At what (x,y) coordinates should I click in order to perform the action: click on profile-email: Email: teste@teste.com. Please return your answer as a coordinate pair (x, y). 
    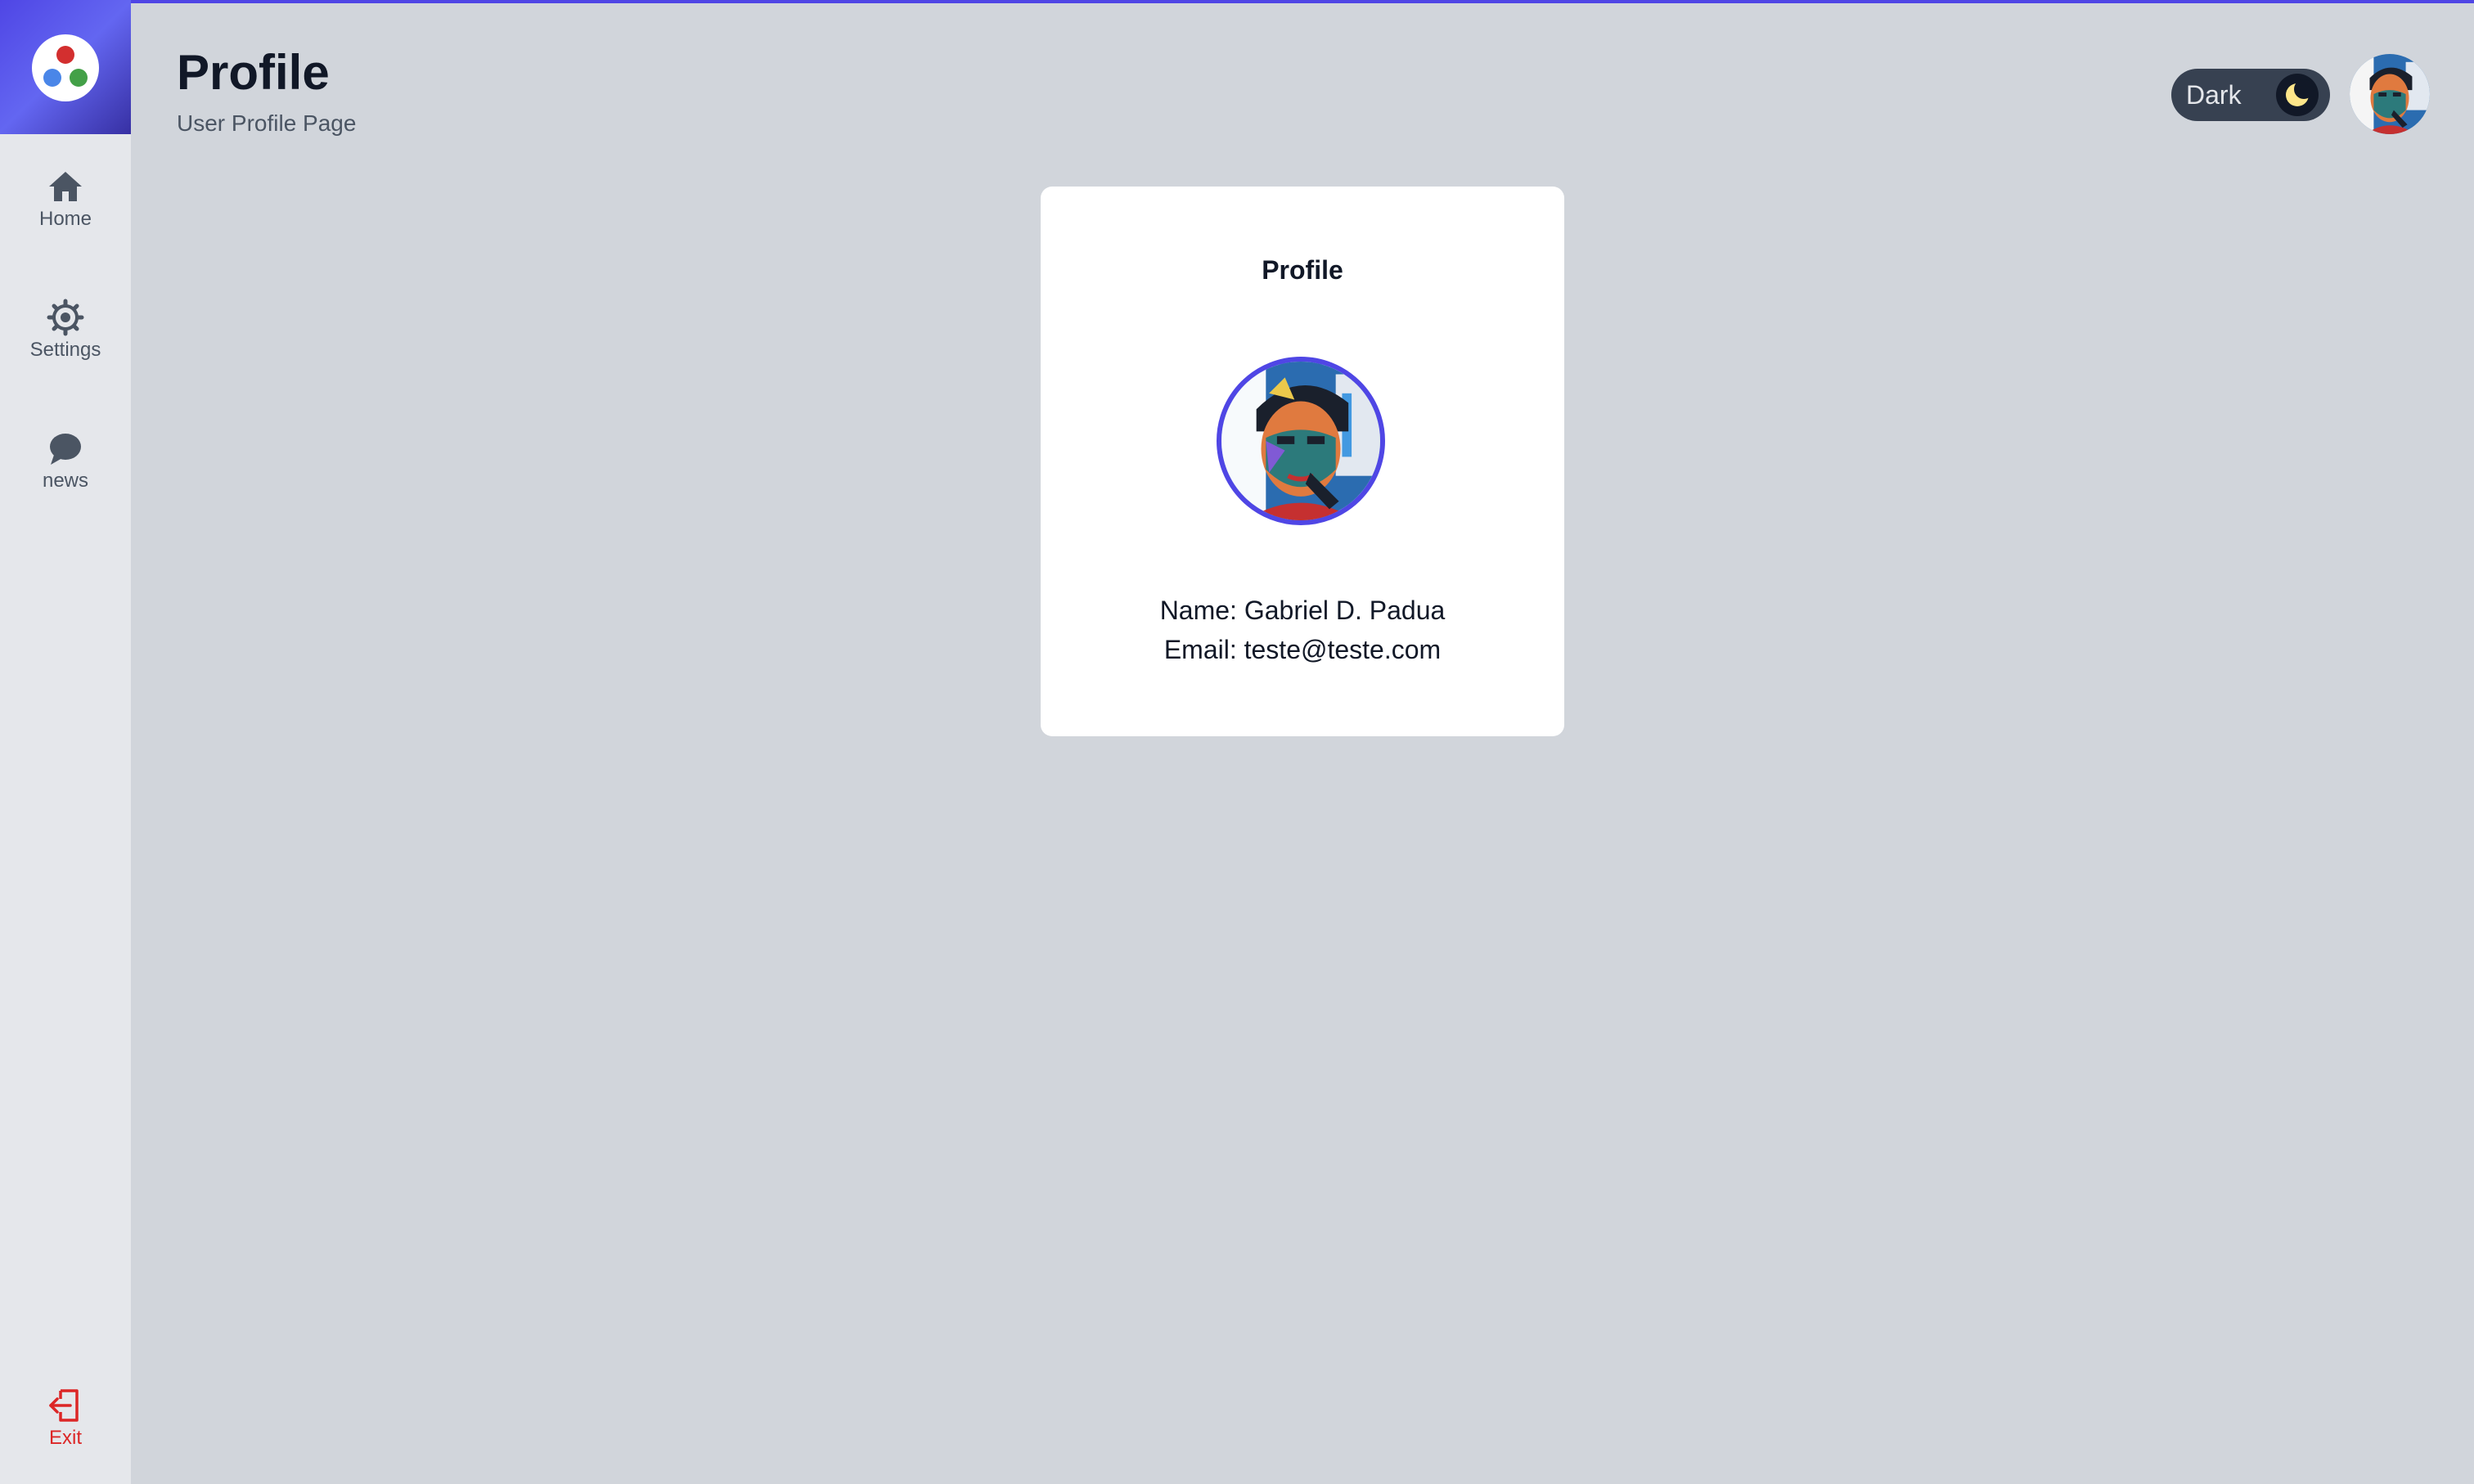
    Looking at the image, I should click on (1302, 649).